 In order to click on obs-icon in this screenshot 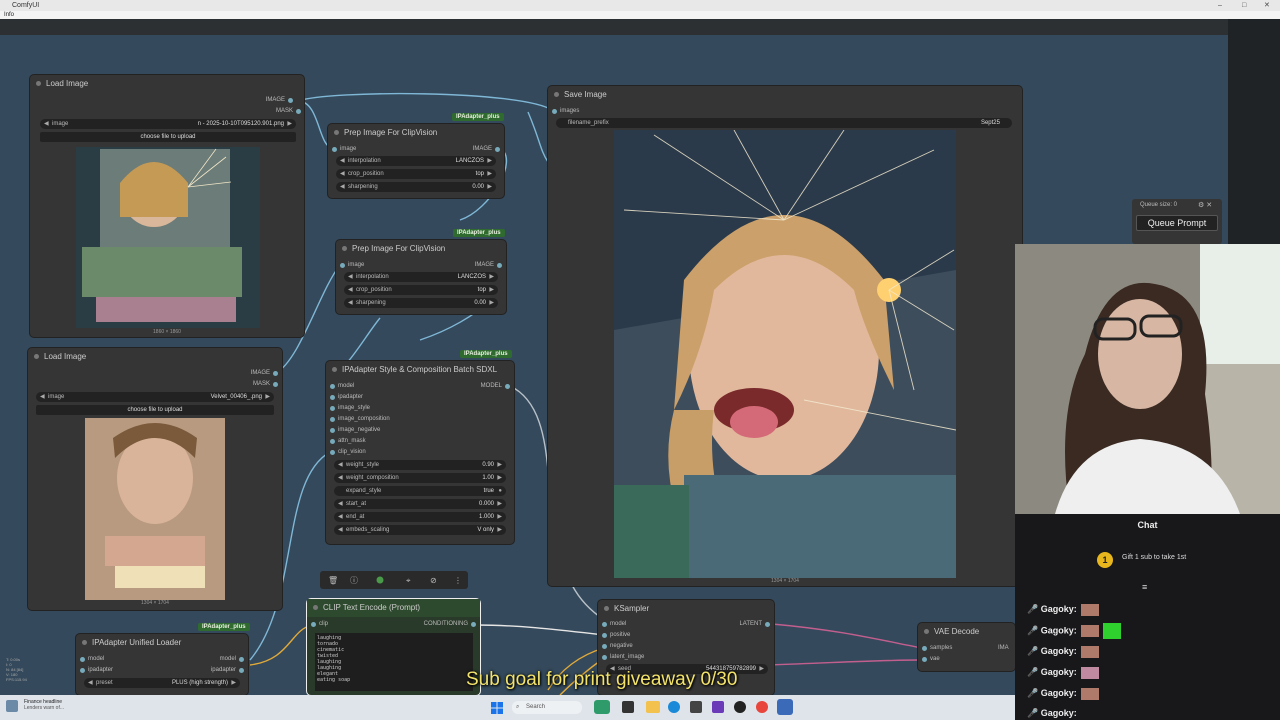, I will do `click(740, 707)`.